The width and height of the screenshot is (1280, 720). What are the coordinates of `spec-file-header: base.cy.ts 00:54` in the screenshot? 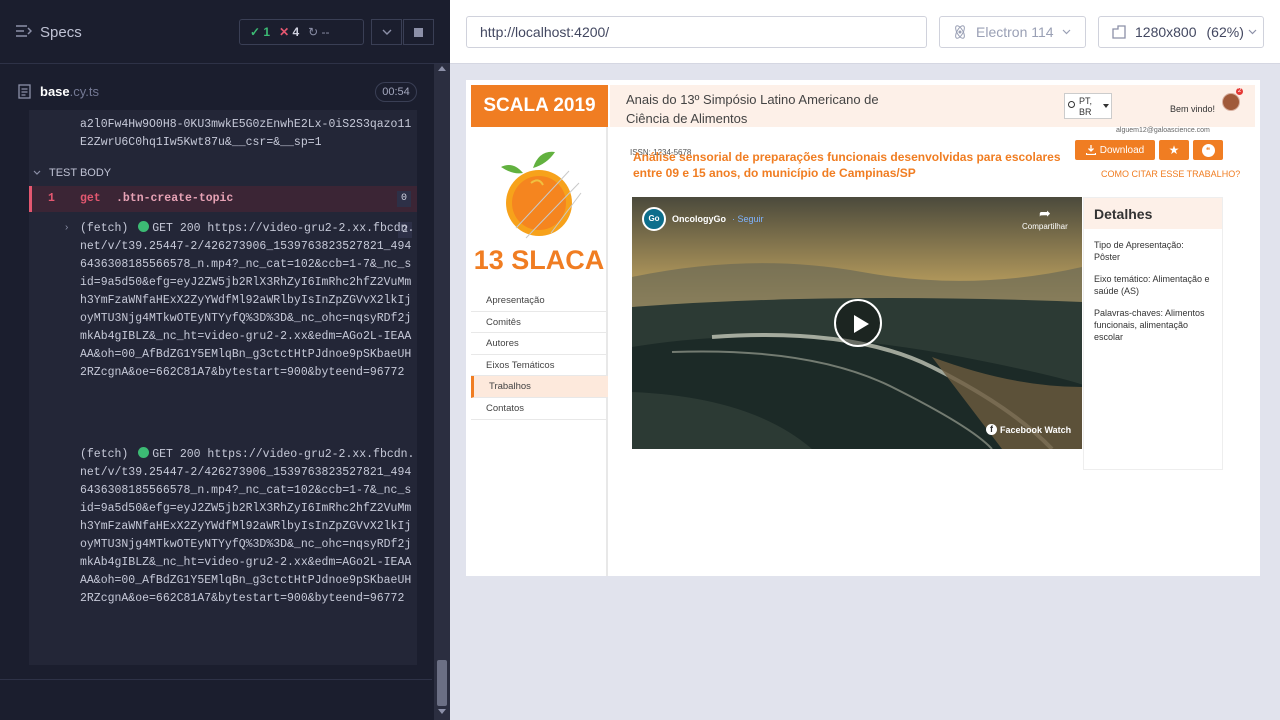 It's located at (216, 92).